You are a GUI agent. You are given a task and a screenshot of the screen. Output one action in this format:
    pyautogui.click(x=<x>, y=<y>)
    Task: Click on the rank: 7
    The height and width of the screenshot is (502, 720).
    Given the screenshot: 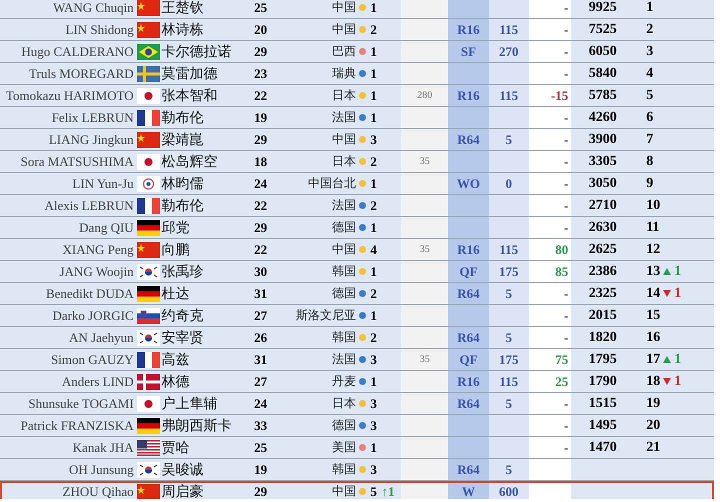 What is the action you would take?
    pyautogui.click(x=650, y=140)
    